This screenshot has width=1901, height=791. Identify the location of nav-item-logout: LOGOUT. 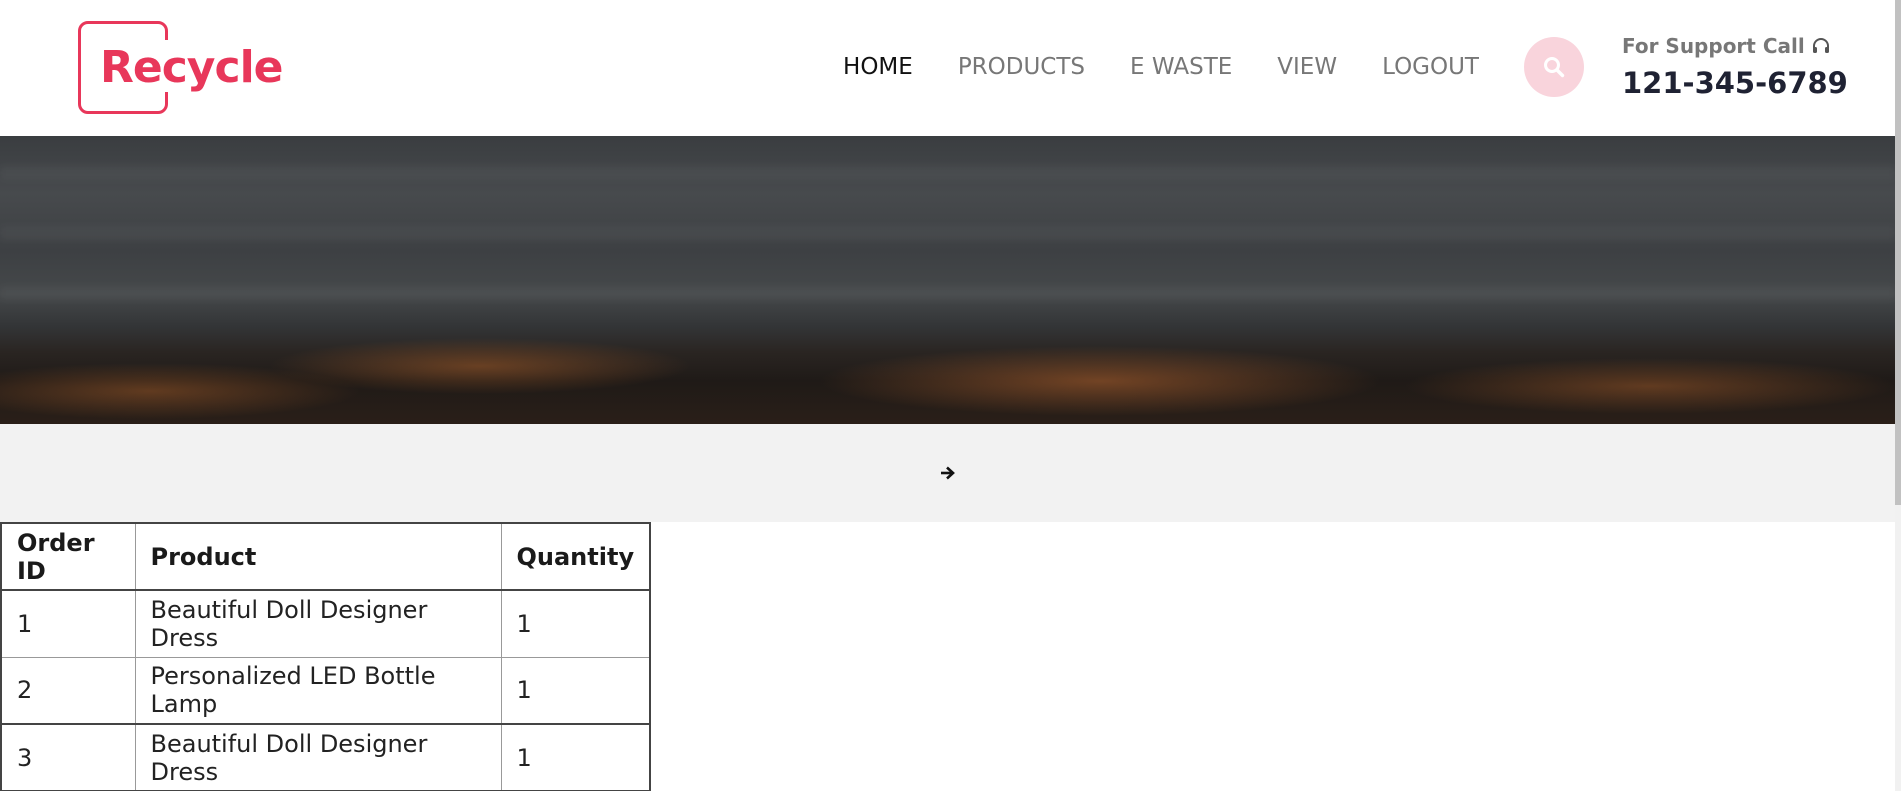
(1430, 67).